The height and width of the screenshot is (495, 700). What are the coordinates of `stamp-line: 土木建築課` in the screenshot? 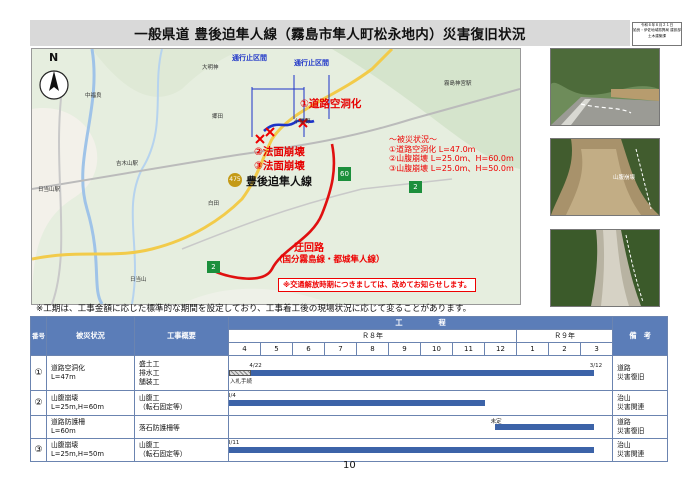 It's located at (657, 35).